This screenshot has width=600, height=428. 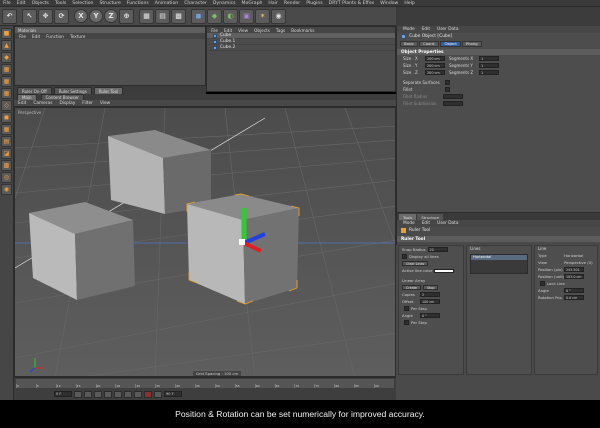 What do you see at coordinates (409, 43) in the screenshot?
I see `tab-basic: Basic` at bounding box center [409, 43].